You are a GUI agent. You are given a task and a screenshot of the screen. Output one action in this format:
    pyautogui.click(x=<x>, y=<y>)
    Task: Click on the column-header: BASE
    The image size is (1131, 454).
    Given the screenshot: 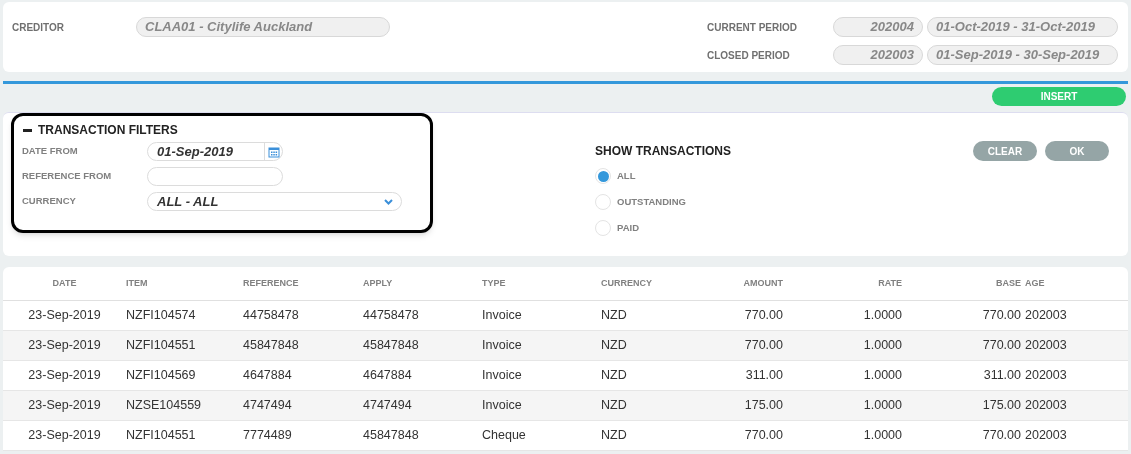 What is the action you would take?
    pyautogui.click(x=1008, y=283)
    